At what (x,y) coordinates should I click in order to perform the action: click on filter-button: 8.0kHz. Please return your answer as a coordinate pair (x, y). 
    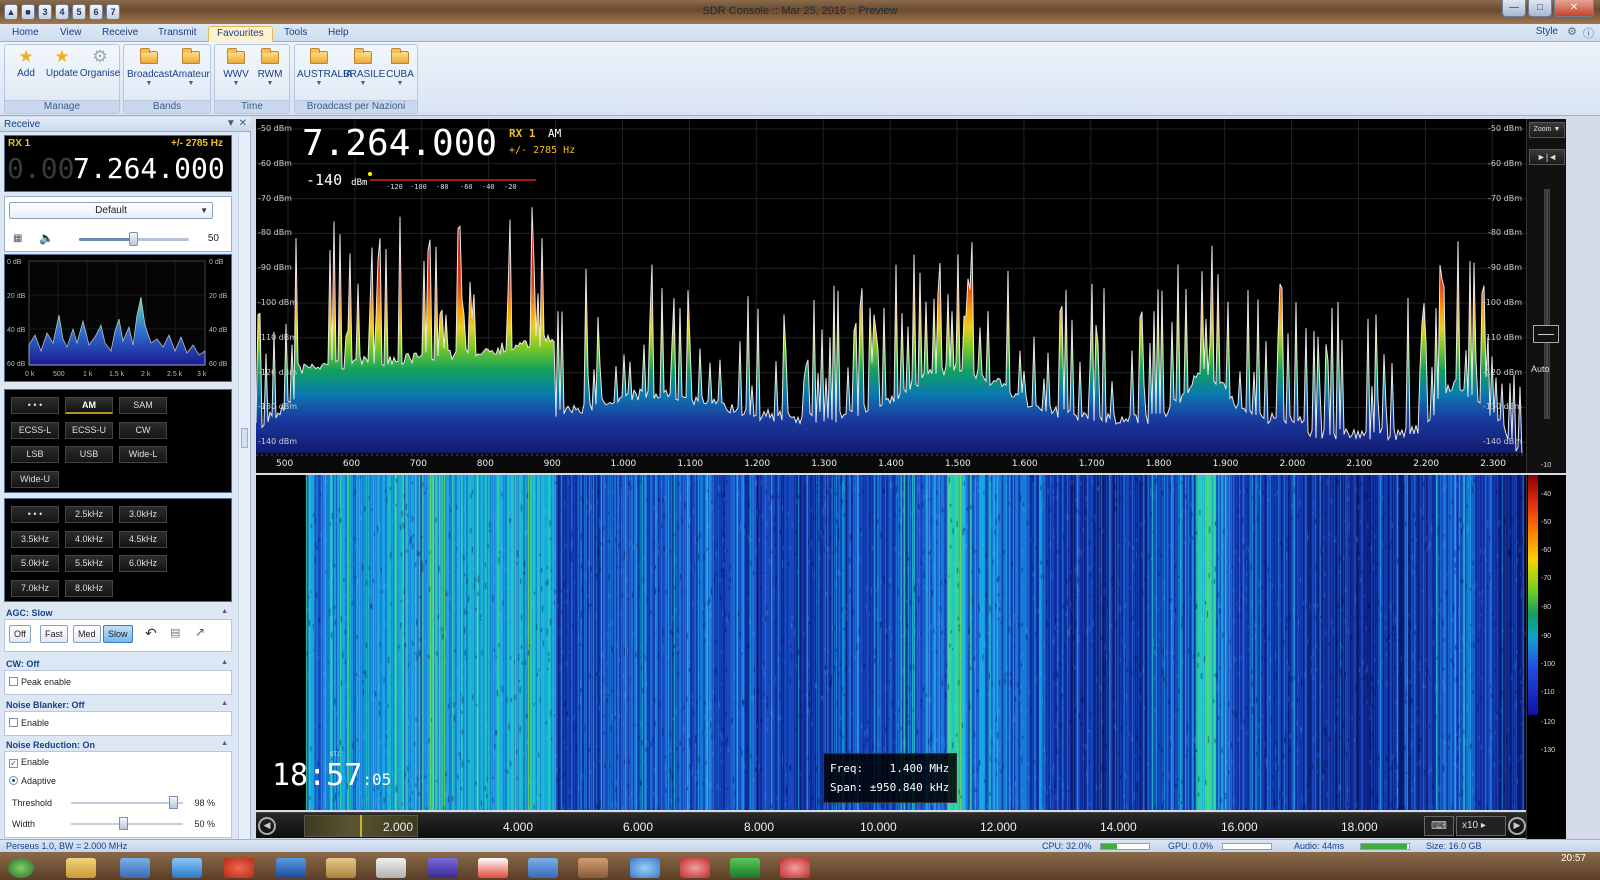
    Looking at the image, I should click on (89, 588).